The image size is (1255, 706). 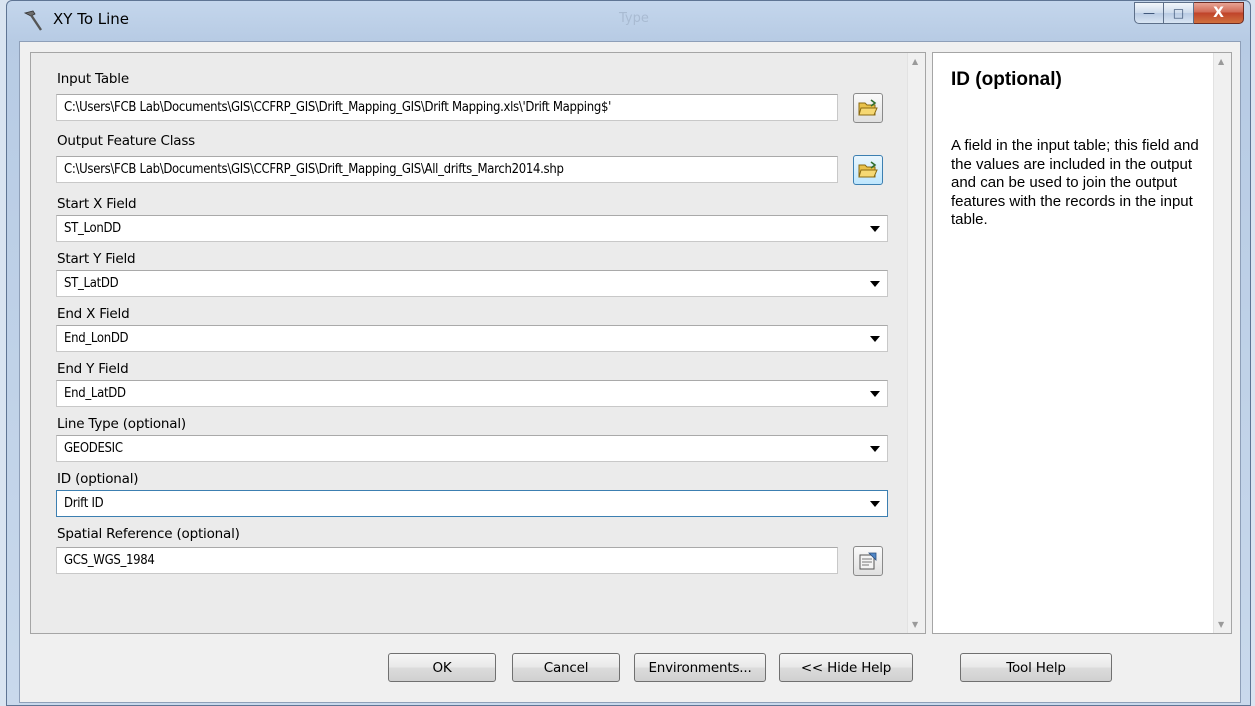 I want to click on input-table-label: Input Table, so click(x=93, y=79).